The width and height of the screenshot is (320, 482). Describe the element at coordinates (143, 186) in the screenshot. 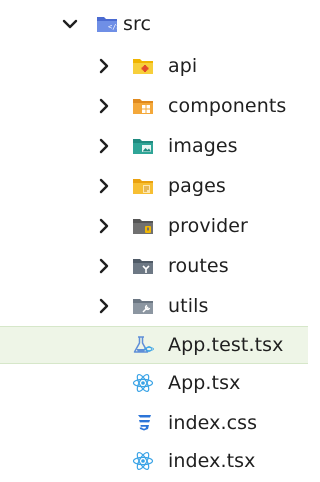

I see `pages-folder-icon` at that location.